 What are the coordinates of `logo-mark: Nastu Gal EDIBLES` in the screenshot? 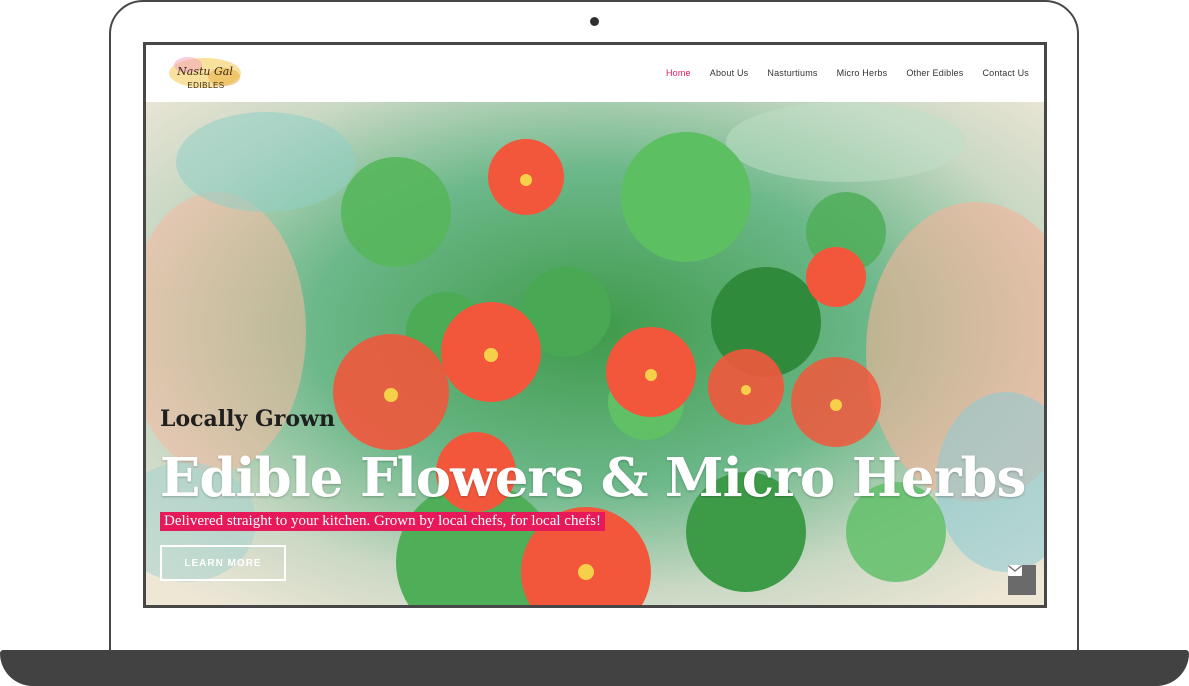 It's located at (205, 73).